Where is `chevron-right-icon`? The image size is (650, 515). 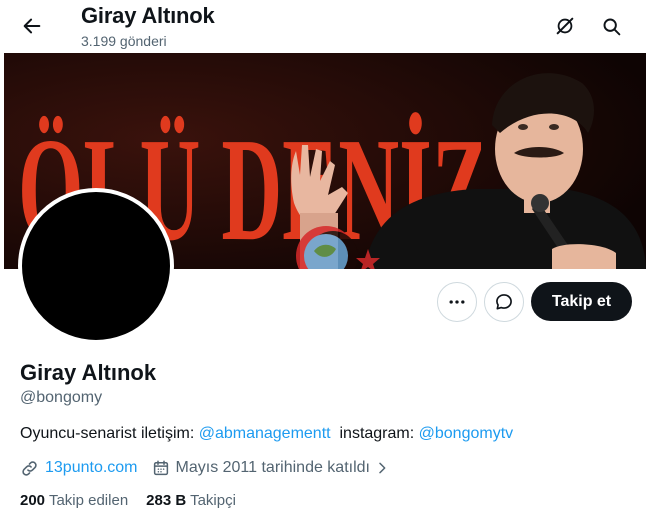 chevron-right-icon is located at coordinates (382, 468).